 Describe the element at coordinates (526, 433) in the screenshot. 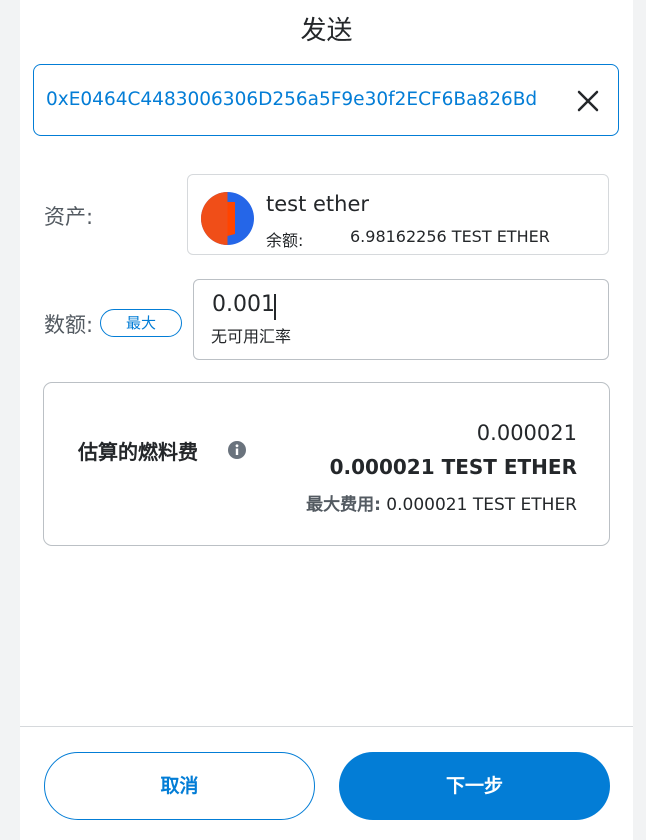

I see `gas-fee-primary: 0.000021` at that location.